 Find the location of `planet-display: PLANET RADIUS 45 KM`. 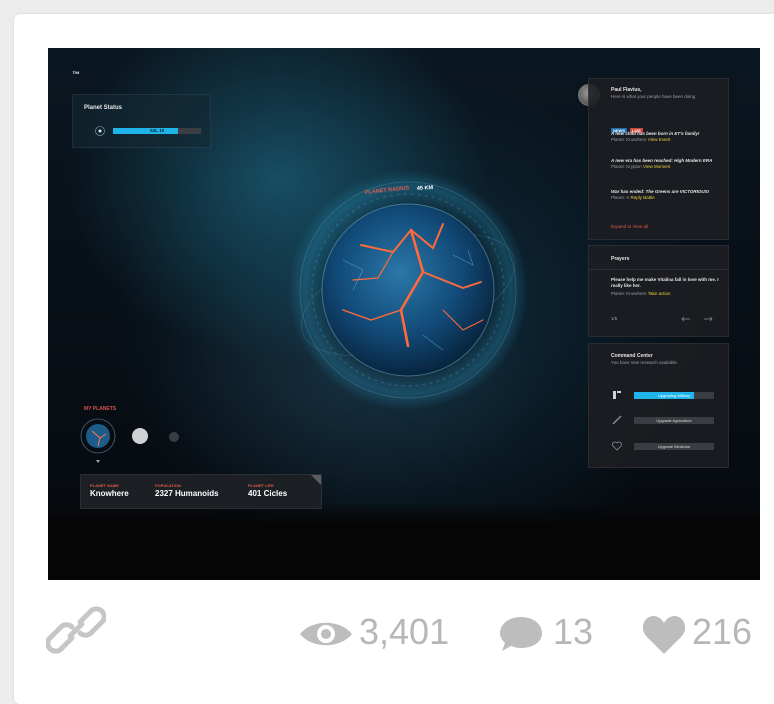

planet-display: PLANET RADIUS 45 KM is located at coordinates (408, 285).